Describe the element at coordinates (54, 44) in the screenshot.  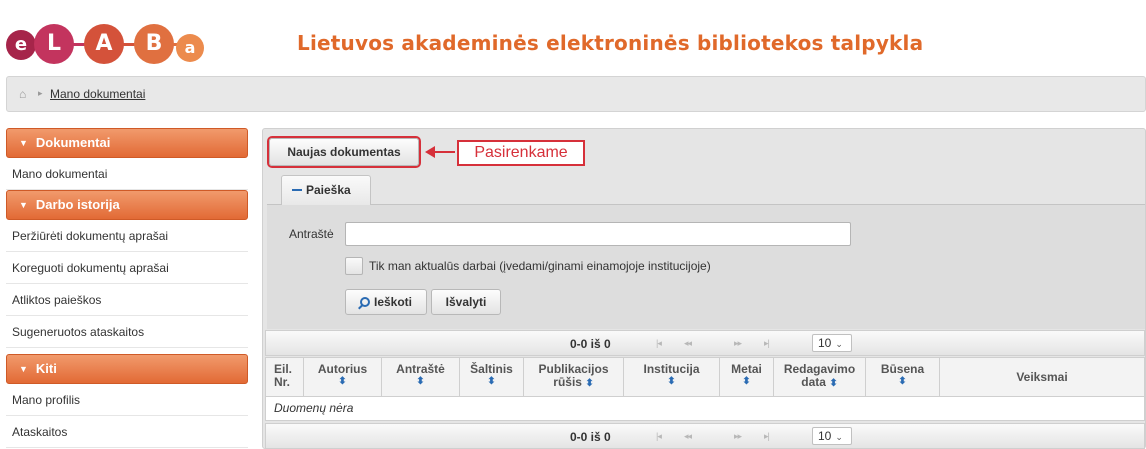
I see `logo-letter: L` at that location.